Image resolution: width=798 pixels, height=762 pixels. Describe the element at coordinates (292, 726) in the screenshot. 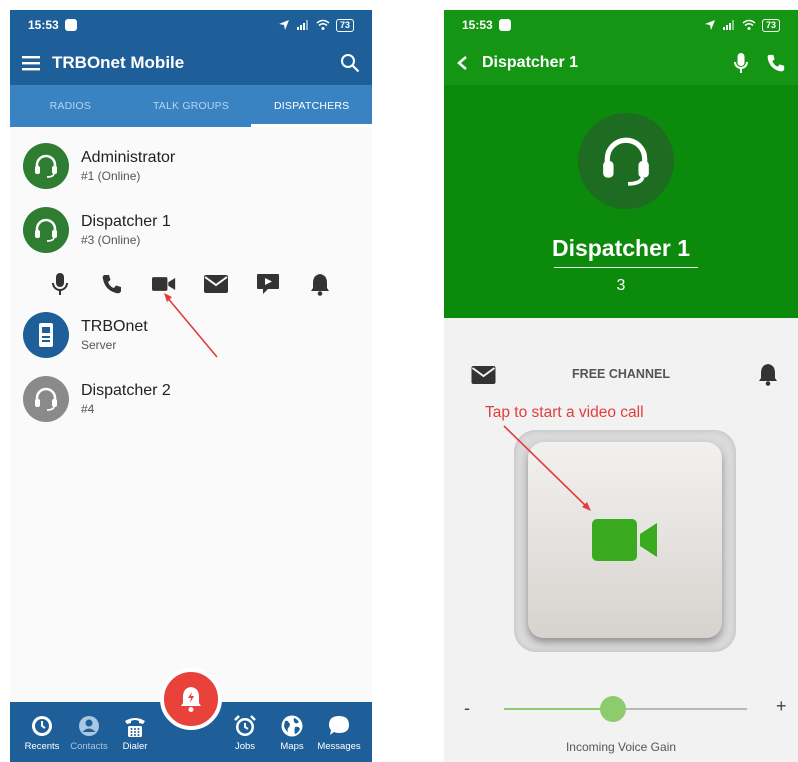

I see `globe-icon` at that location.